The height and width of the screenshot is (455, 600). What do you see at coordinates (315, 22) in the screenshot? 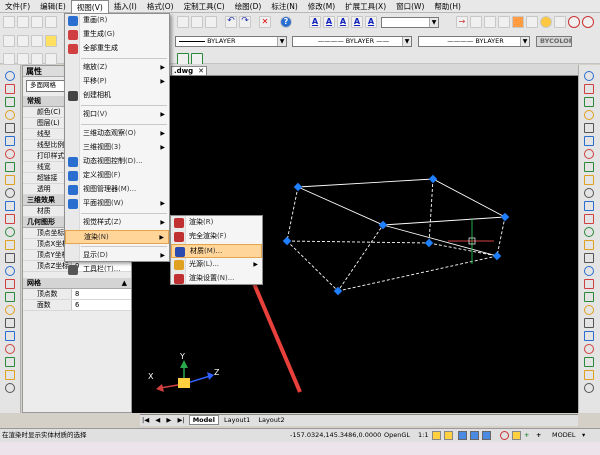
I see `text-style-a-button: A` at bounding box center [315, 22].